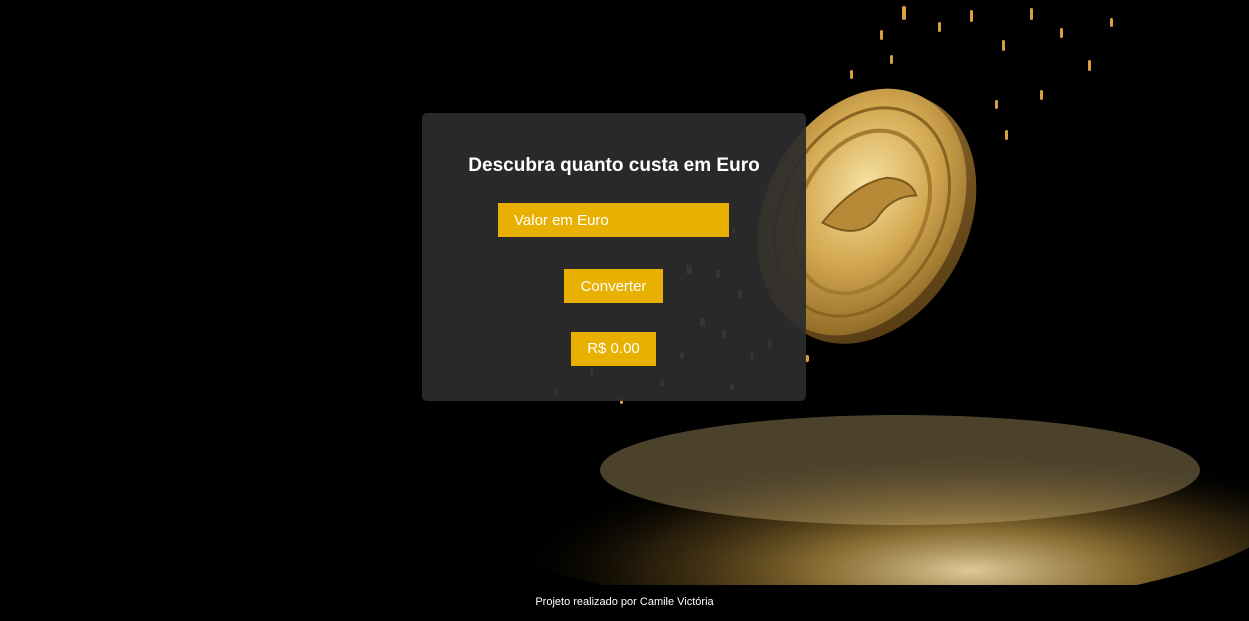 Image resolution: width=1249 pixels, height=621 pixels. I want to click on euro-value-input, so click(613, 220).